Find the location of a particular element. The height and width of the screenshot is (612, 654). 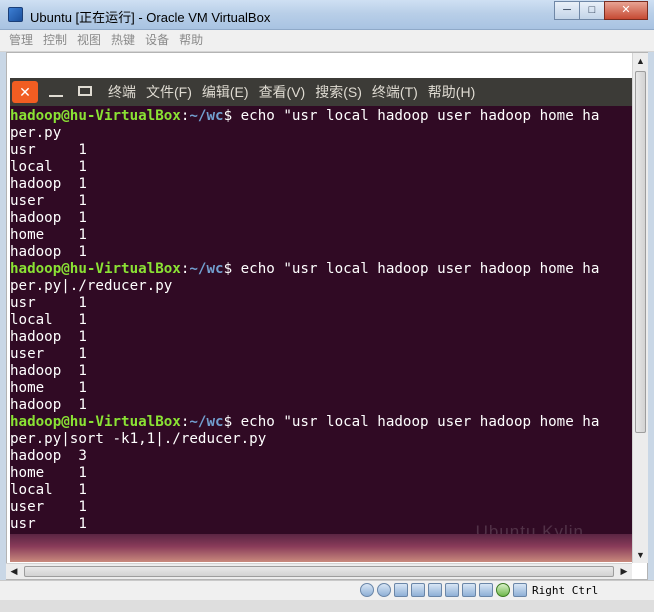

terminal-output-line: per.py|sort -k1,1|./reducer.py is located at coordinates (138, 439).